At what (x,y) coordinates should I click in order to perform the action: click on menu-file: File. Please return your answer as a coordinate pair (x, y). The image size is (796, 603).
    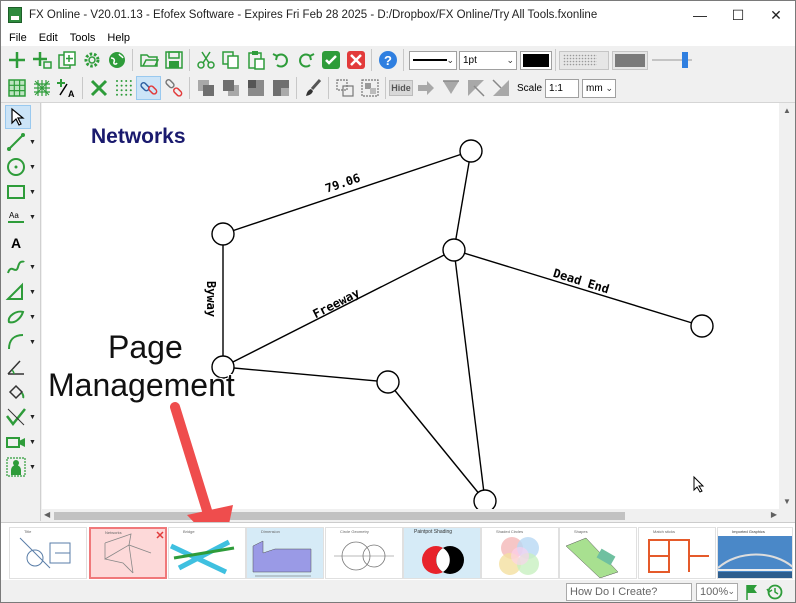
    Looking at the image, I should click on (18, 38).